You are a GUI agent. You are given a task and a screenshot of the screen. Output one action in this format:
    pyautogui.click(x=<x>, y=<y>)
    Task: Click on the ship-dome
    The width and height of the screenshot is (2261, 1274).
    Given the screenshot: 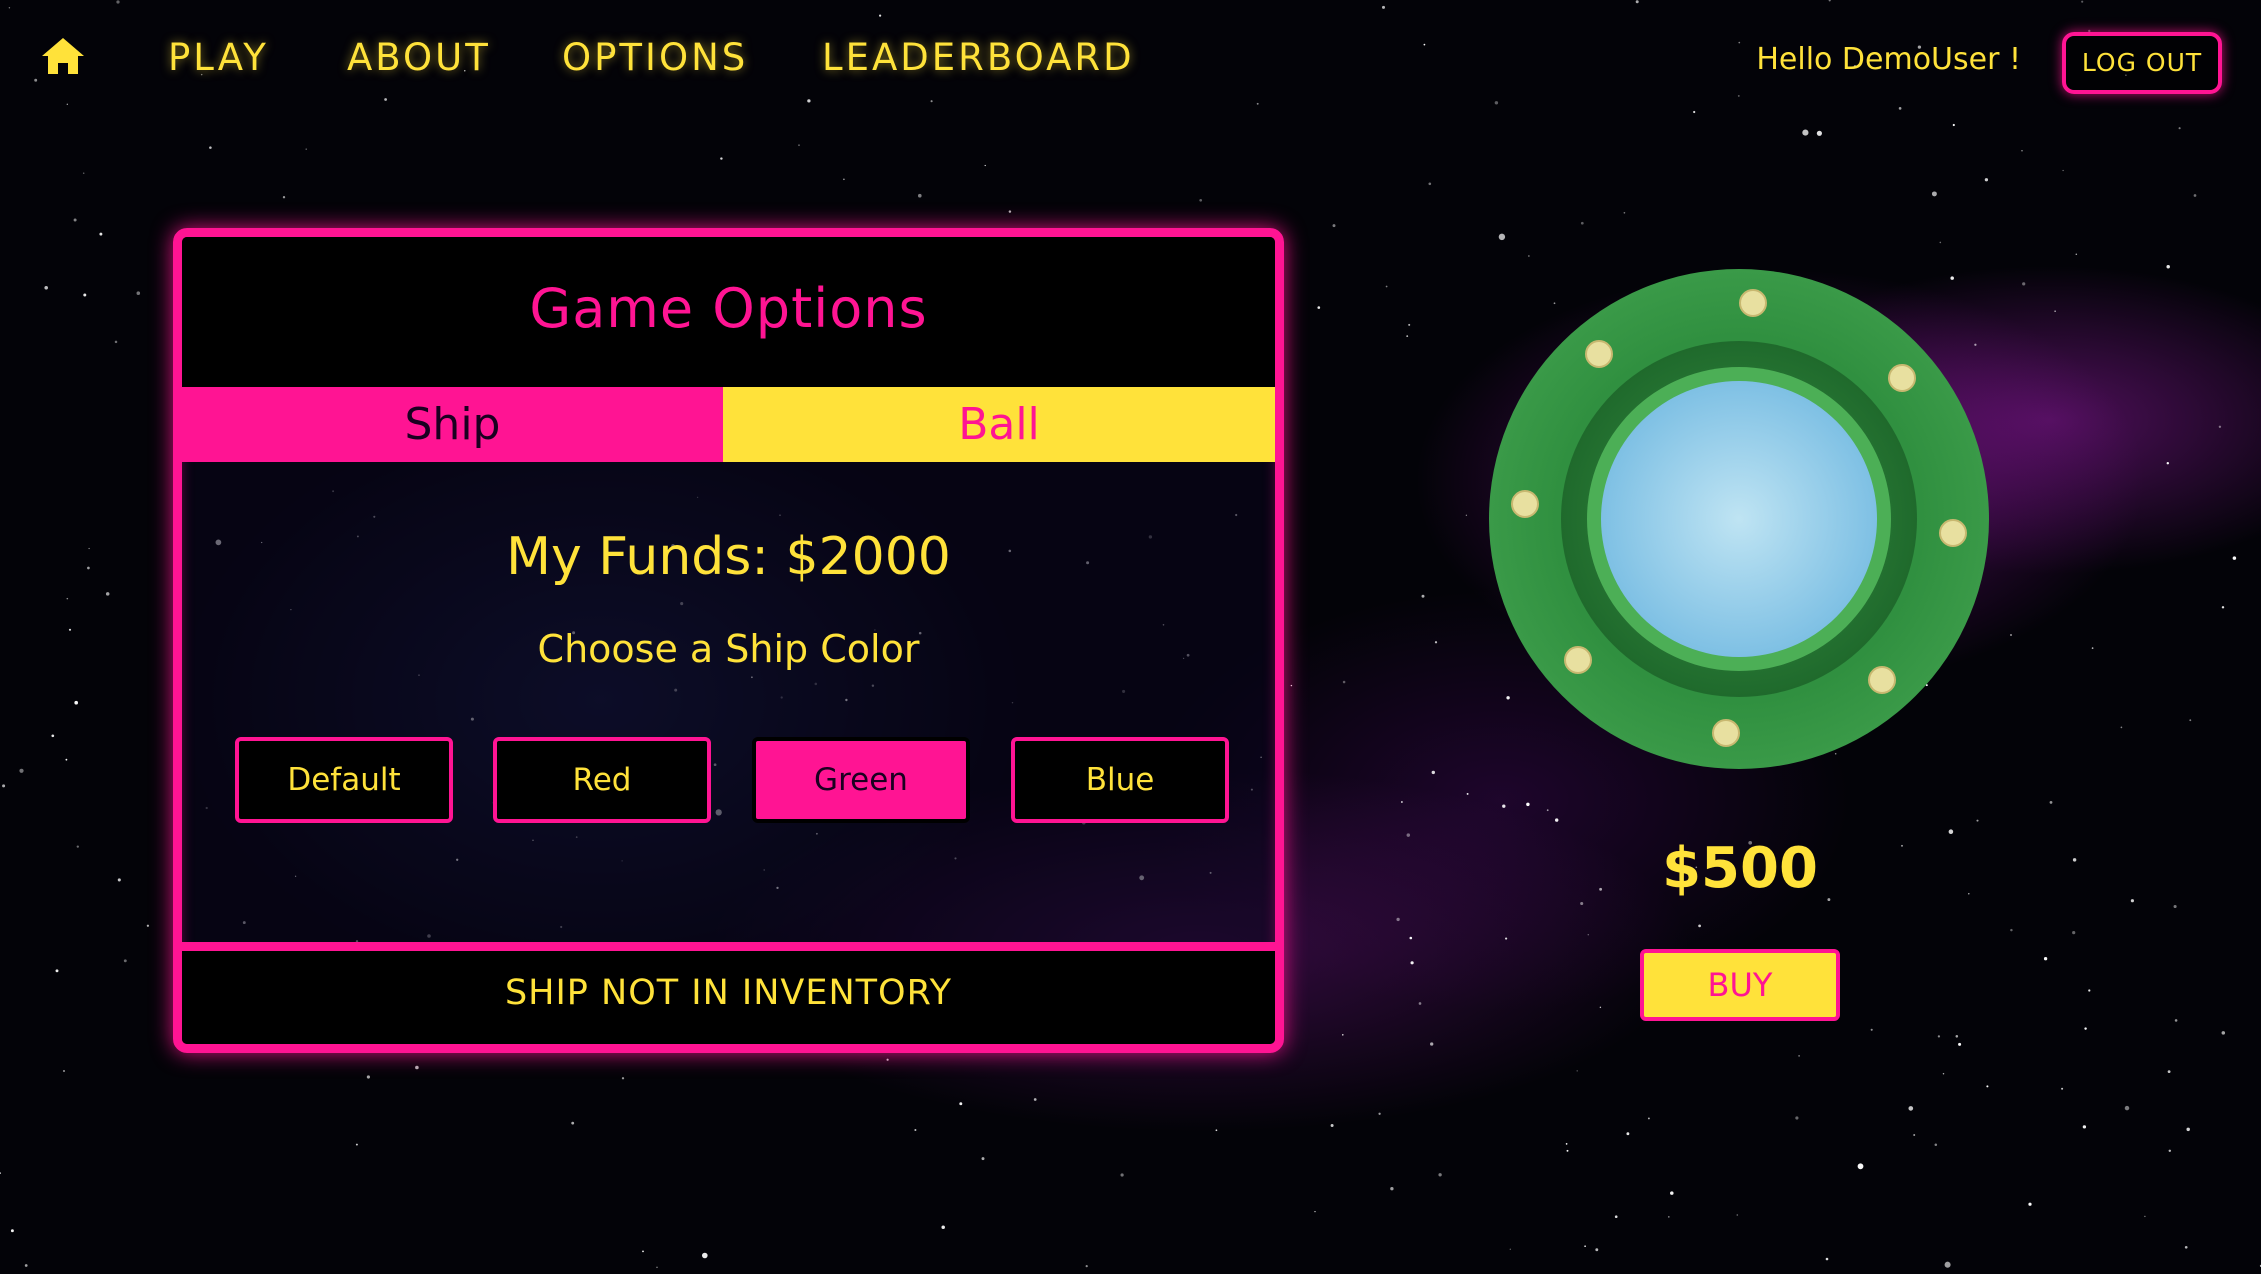 What is the action you would take?
    pyautogui.click(x=1739, y=519)
    